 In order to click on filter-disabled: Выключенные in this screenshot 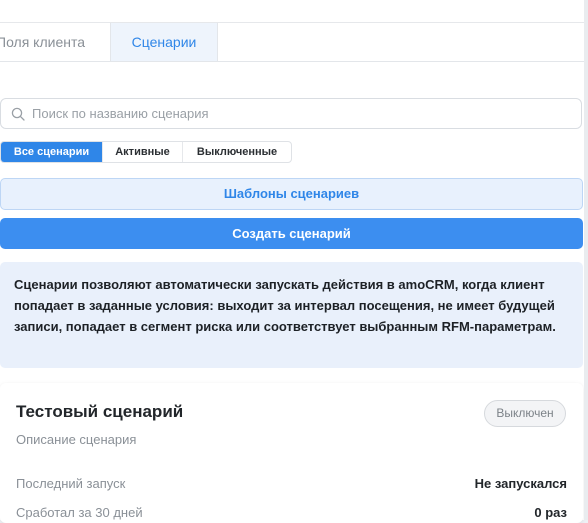, I will do `click(237, 152)`.